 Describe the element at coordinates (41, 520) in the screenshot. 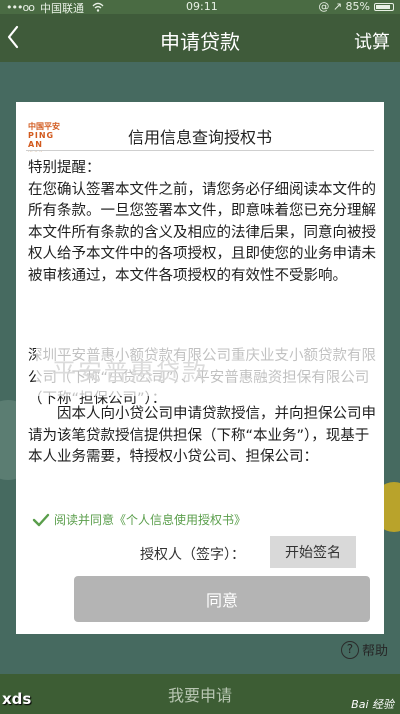

I see `checkmark-icon` at that location.